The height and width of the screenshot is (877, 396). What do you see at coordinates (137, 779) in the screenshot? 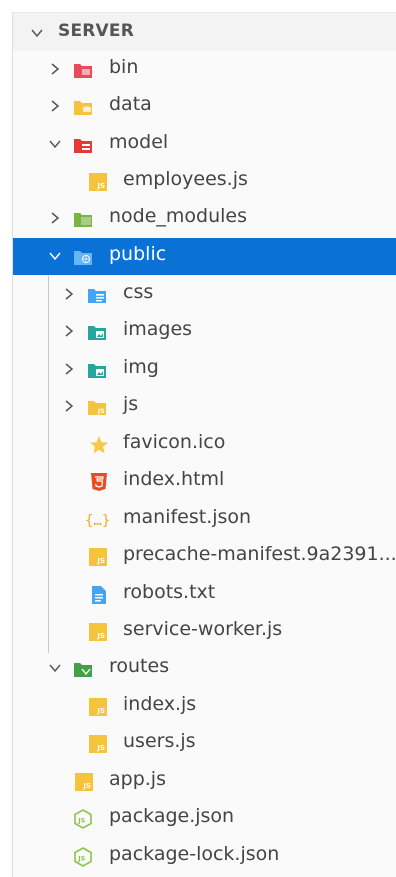
I see `tree-item-label: app.js` at bounding box center [137, 779].